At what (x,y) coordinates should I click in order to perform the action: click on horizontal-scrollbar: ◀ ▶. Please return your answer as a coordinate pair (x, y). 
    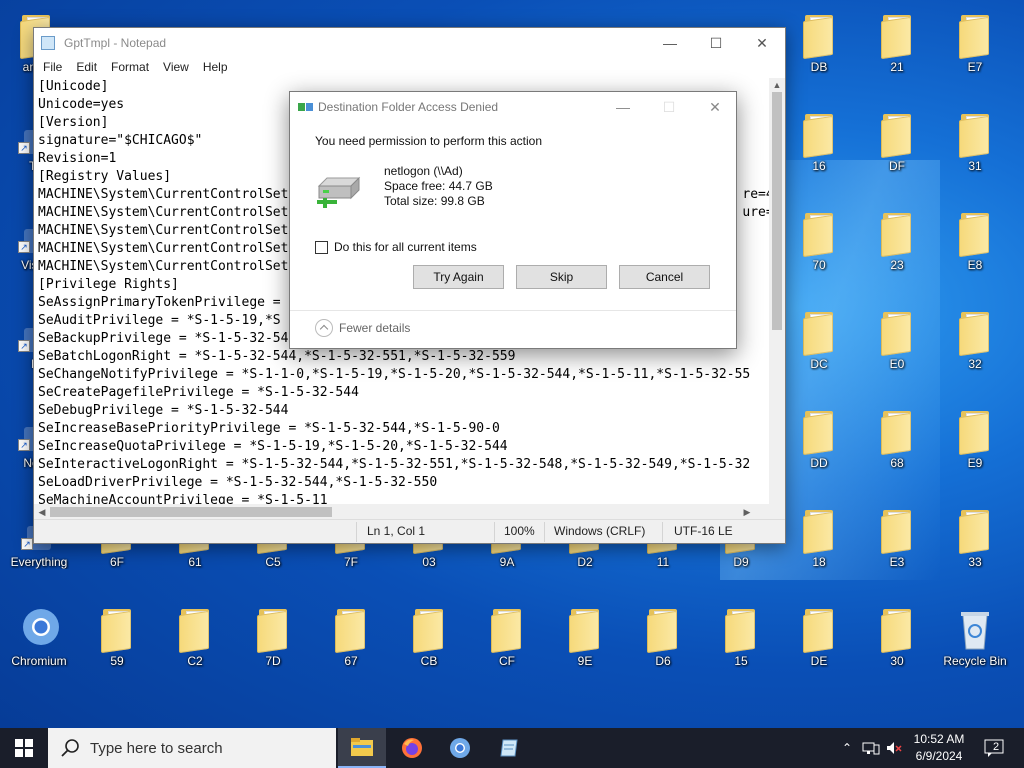
    Looking at the image, I should click on (402, 512).